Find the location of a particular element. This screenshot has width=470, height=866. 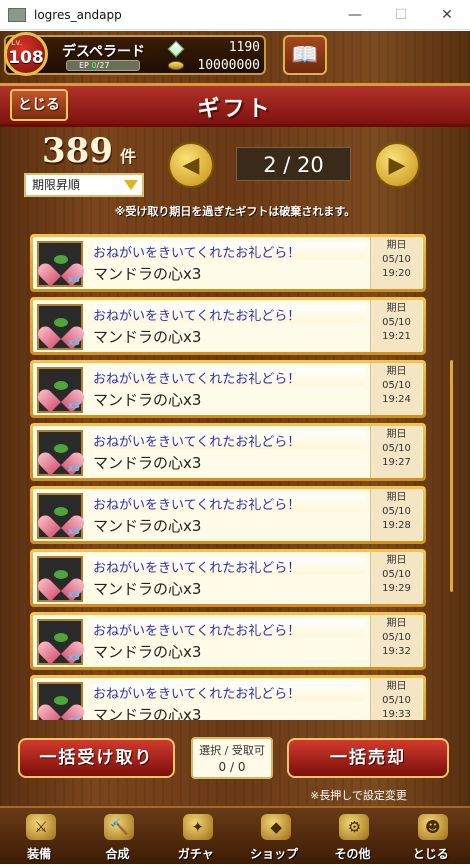

gift-item: x3 おねがいをきいてくれたお礼どら！ マンドラの心x3 期日 05/10 19:24 is located at coordinates (228, 389).